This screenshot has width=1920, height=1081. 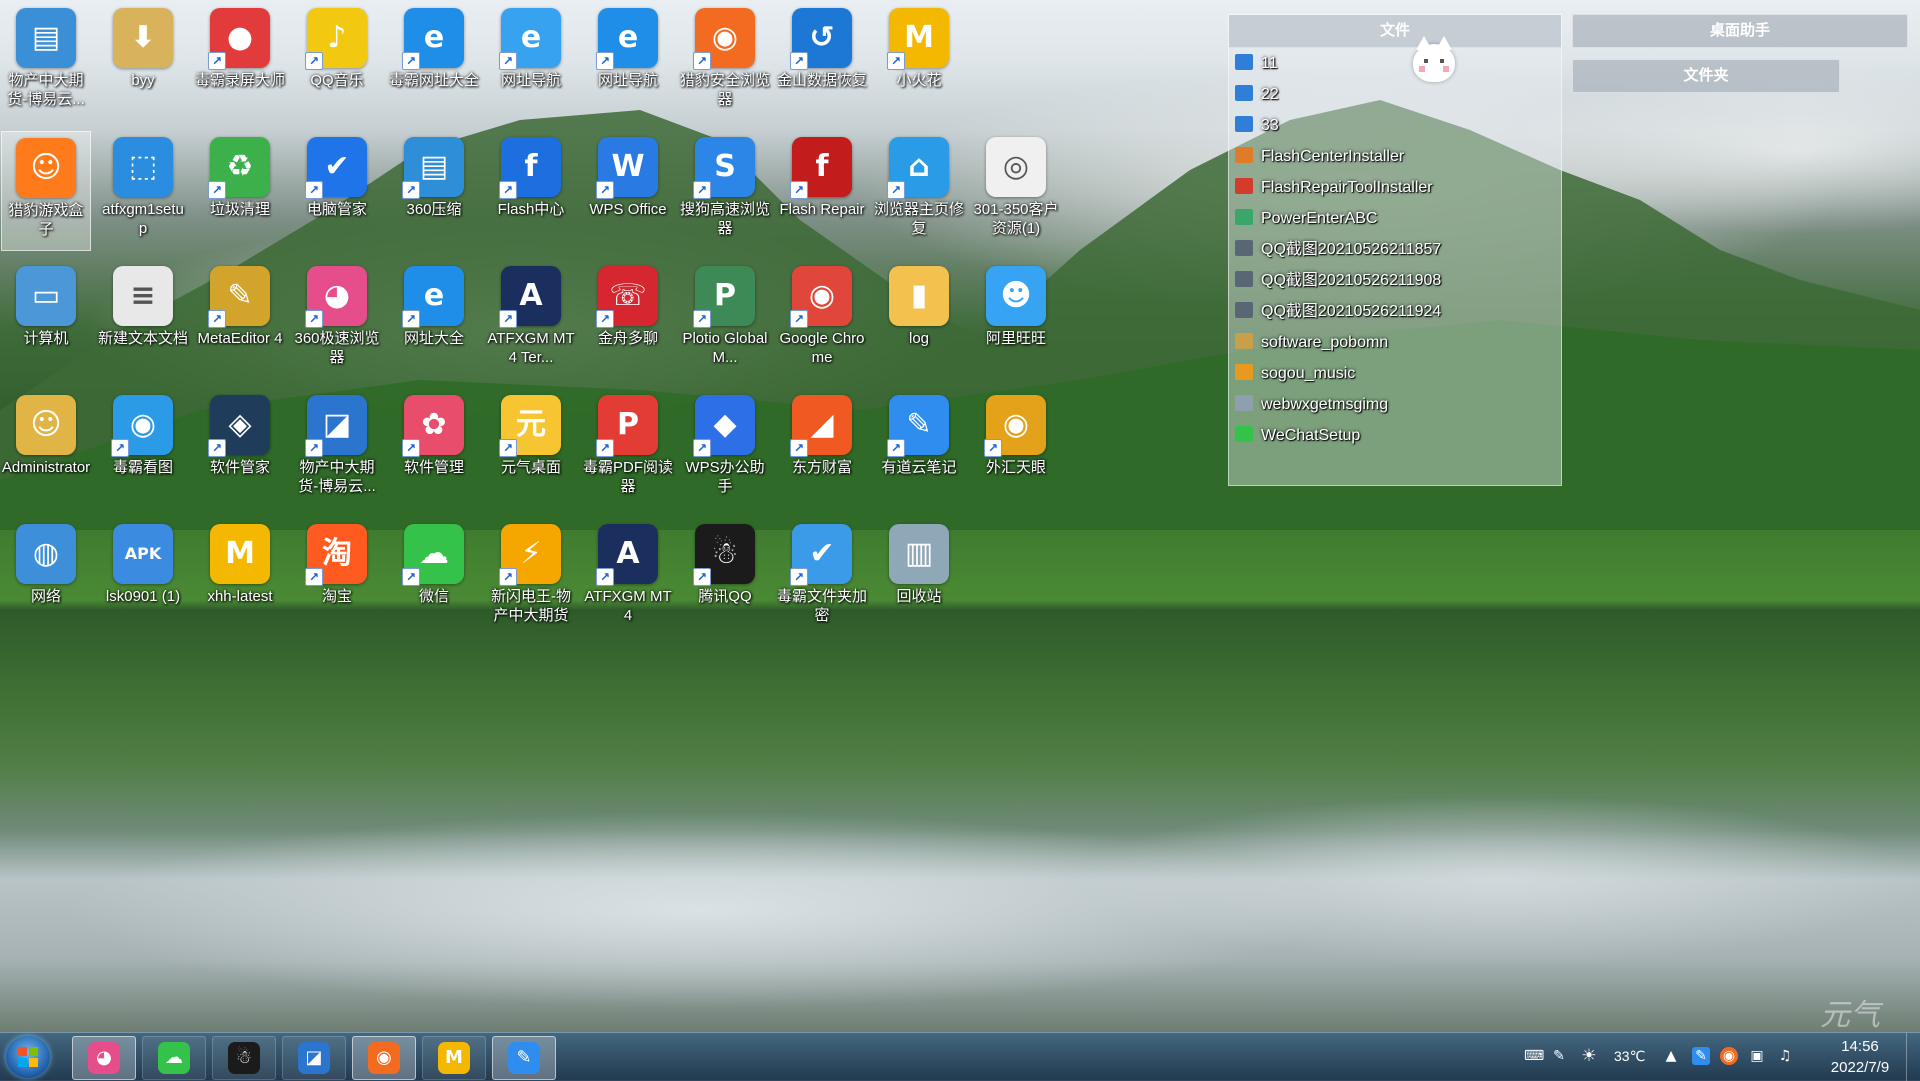 I want to click on desktop-icon: ◢ 东方财富, so click(x=822, y=449).